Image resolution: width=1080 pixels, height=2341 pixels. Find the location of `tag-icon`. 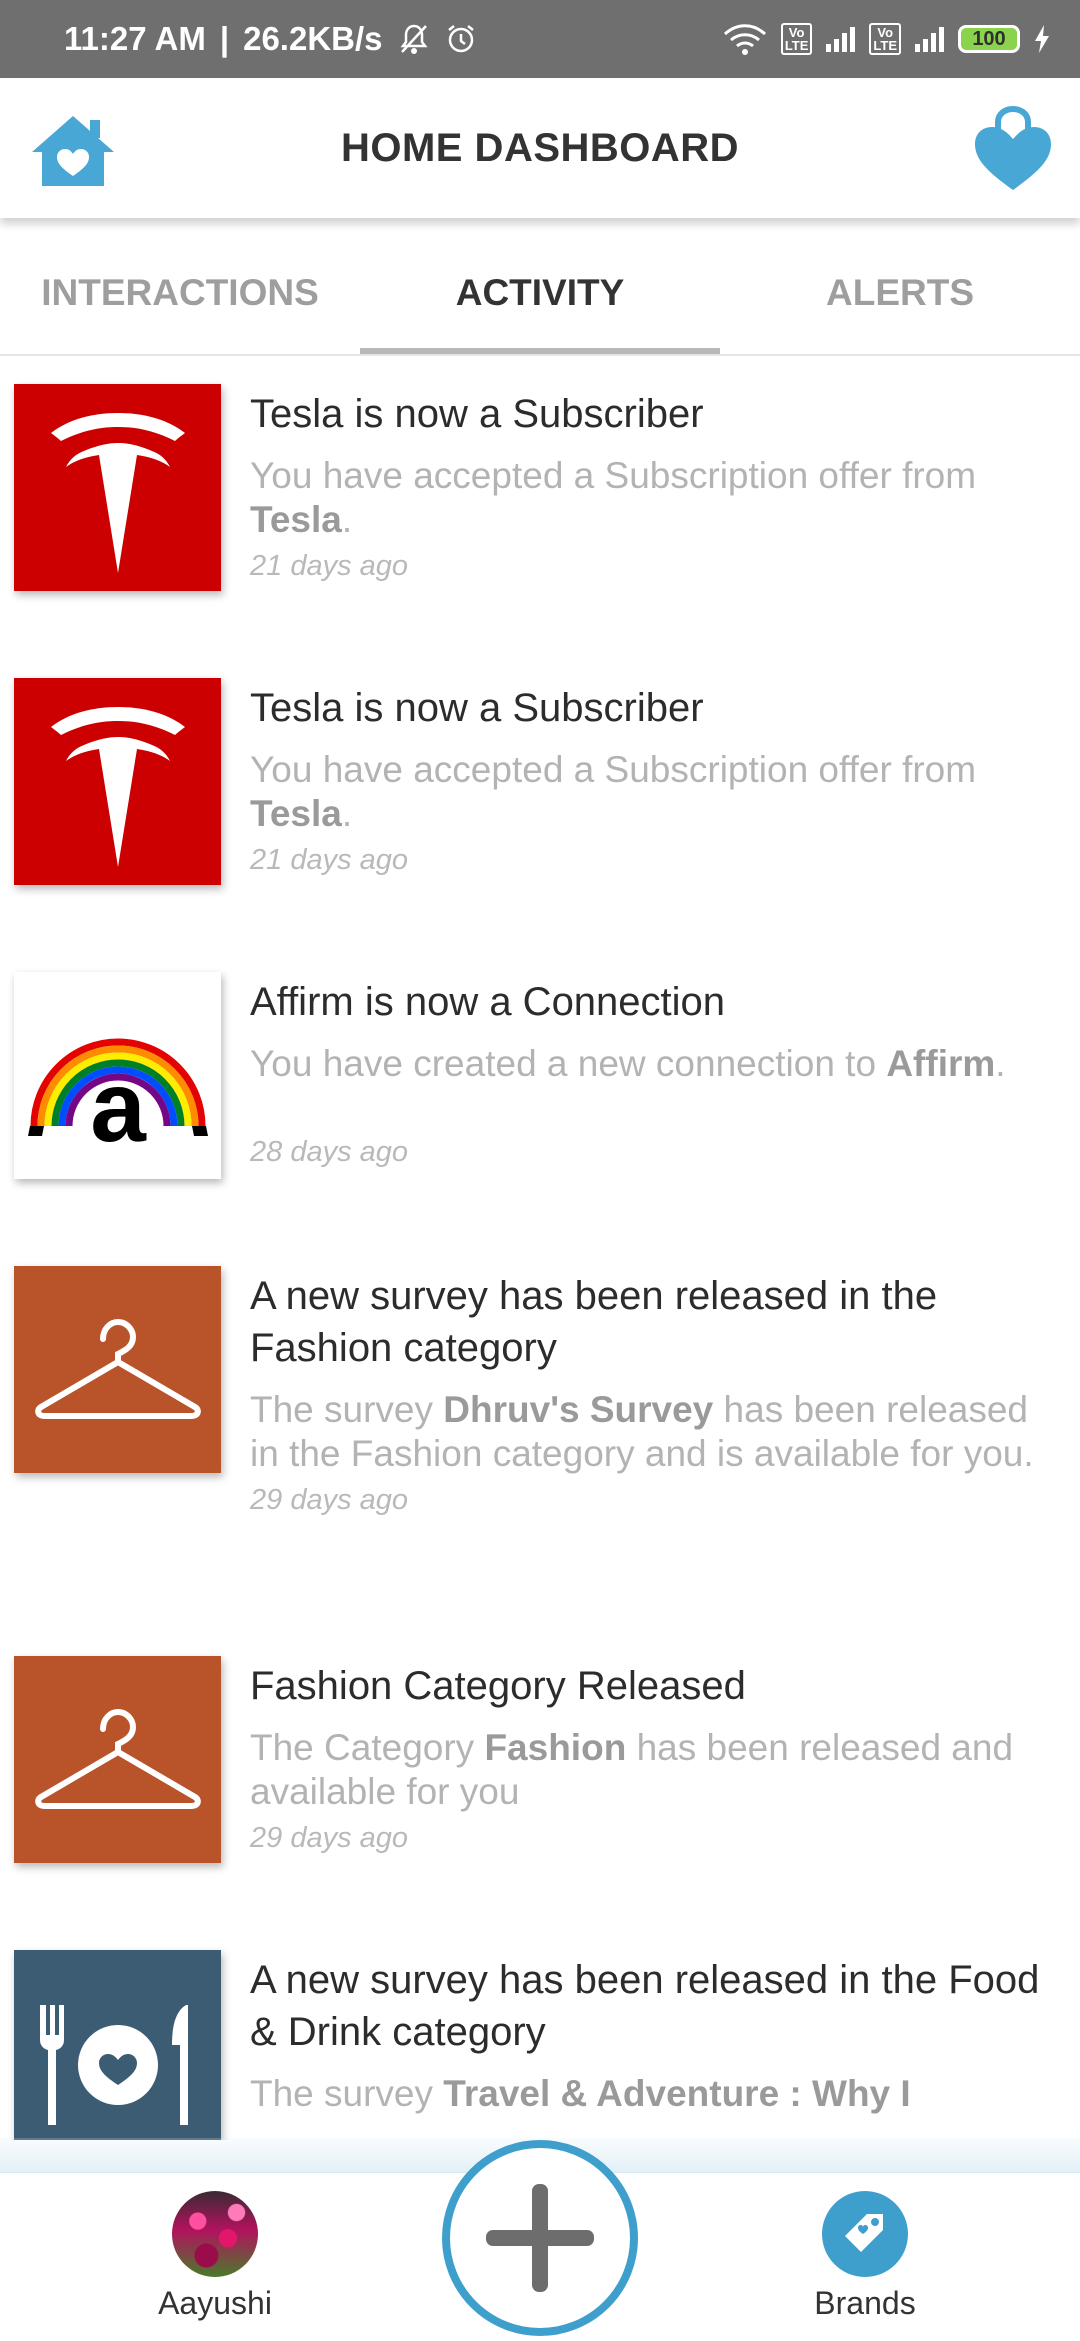

tag-icon is located at coordinates (865, 2234).